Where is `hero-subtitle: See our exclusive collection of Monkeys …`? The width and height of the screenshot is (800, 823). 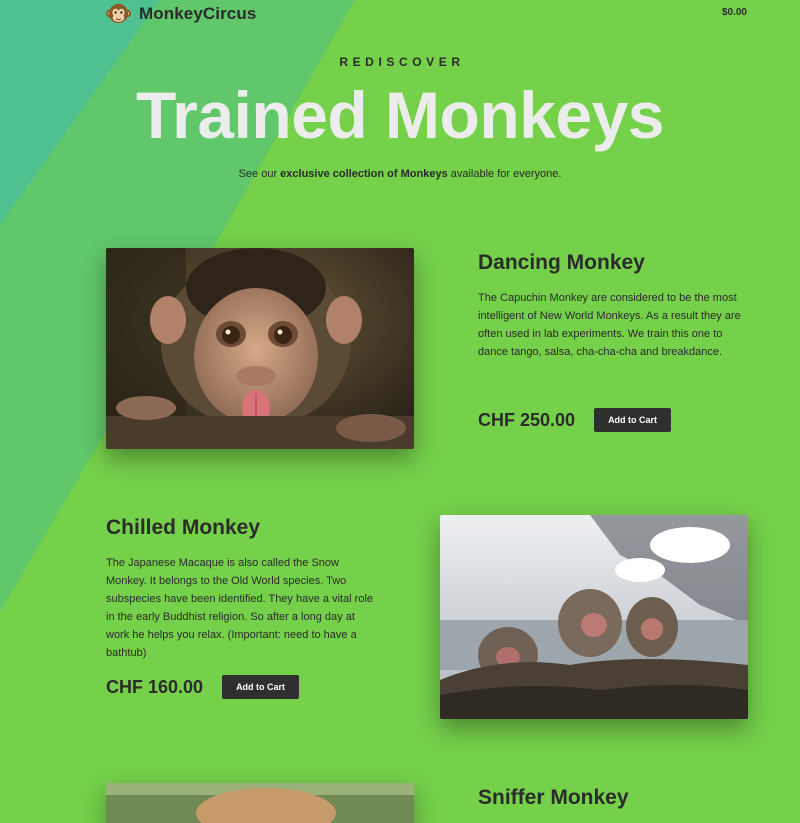
hero-subtitle: See our exclusive collection of Monkeys … is located at coordinates (400, 174).